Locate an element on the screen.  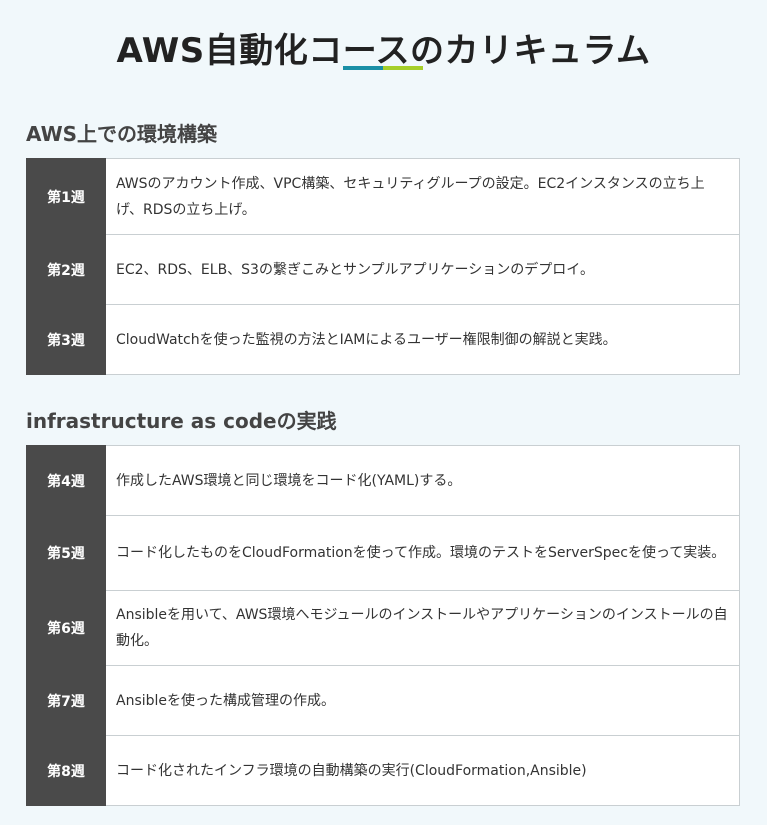
table-row: 第7週 Ansibleを使った構成管理の作成。 is located at coordinates (383, 700).